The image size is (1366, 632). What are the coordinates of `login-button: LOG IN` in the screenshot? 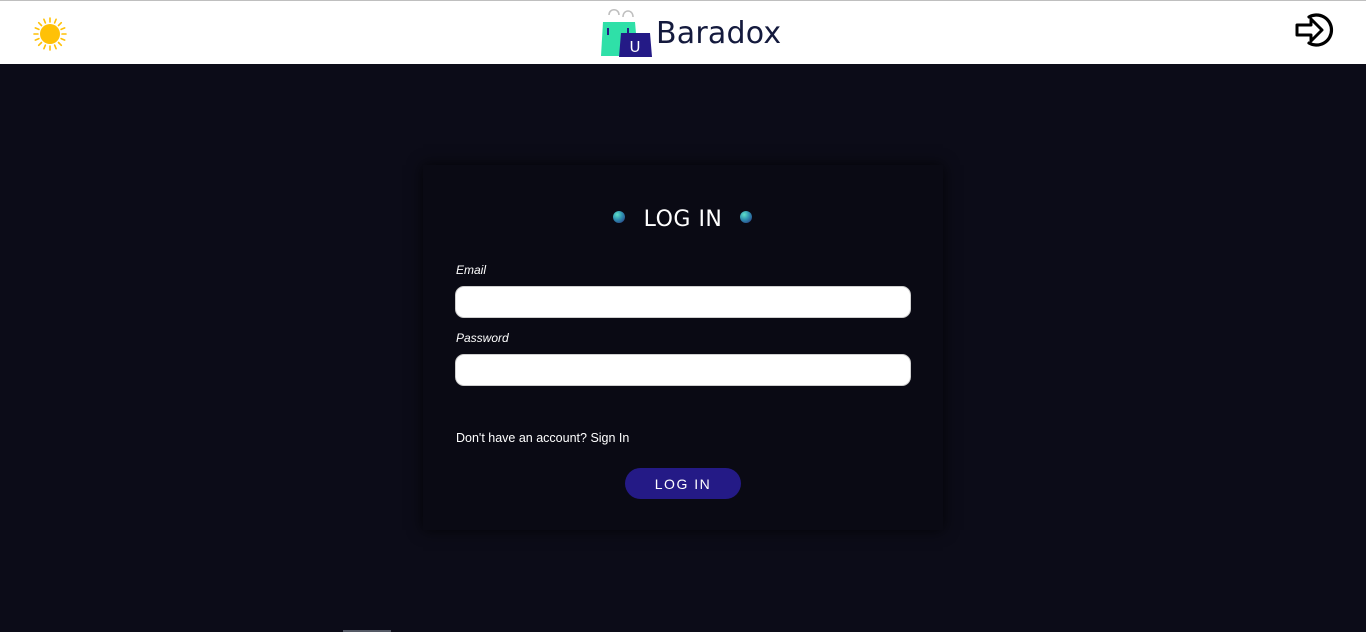 It's located at (683, 483).